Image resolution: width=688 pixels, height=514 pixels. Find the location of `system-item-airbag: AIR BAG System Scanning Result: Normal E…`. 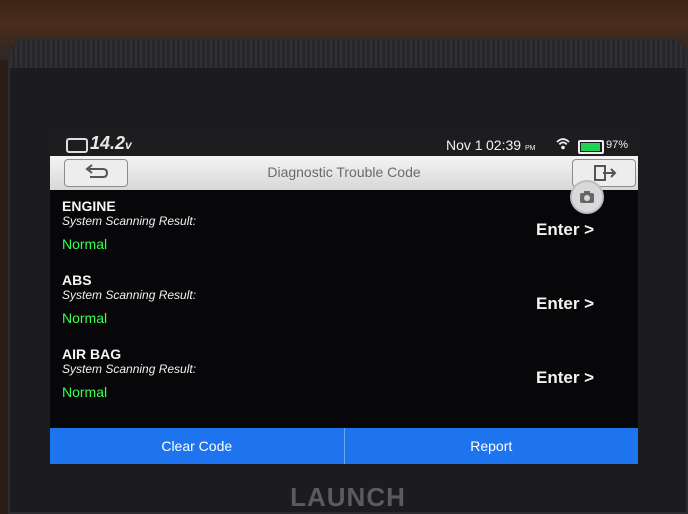

system-item-airbag: AIR BAG System Scanning Result: Normal E… is located at coordinates (344, 375).